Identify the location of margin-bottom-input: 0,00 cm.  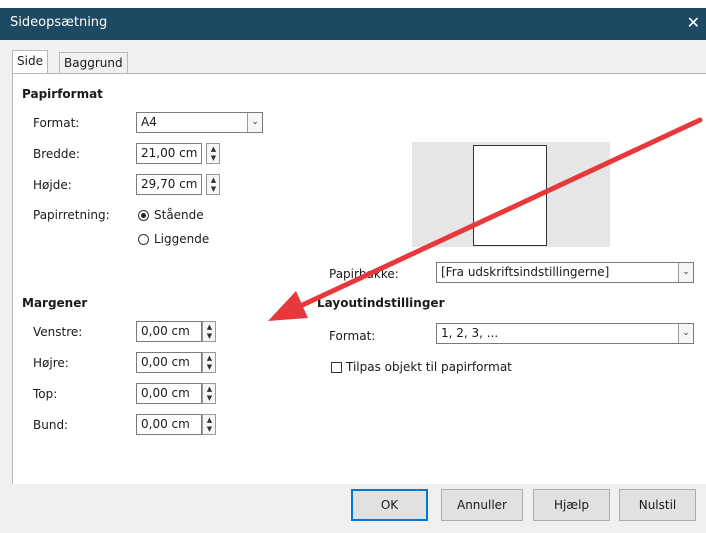
(169, 424).